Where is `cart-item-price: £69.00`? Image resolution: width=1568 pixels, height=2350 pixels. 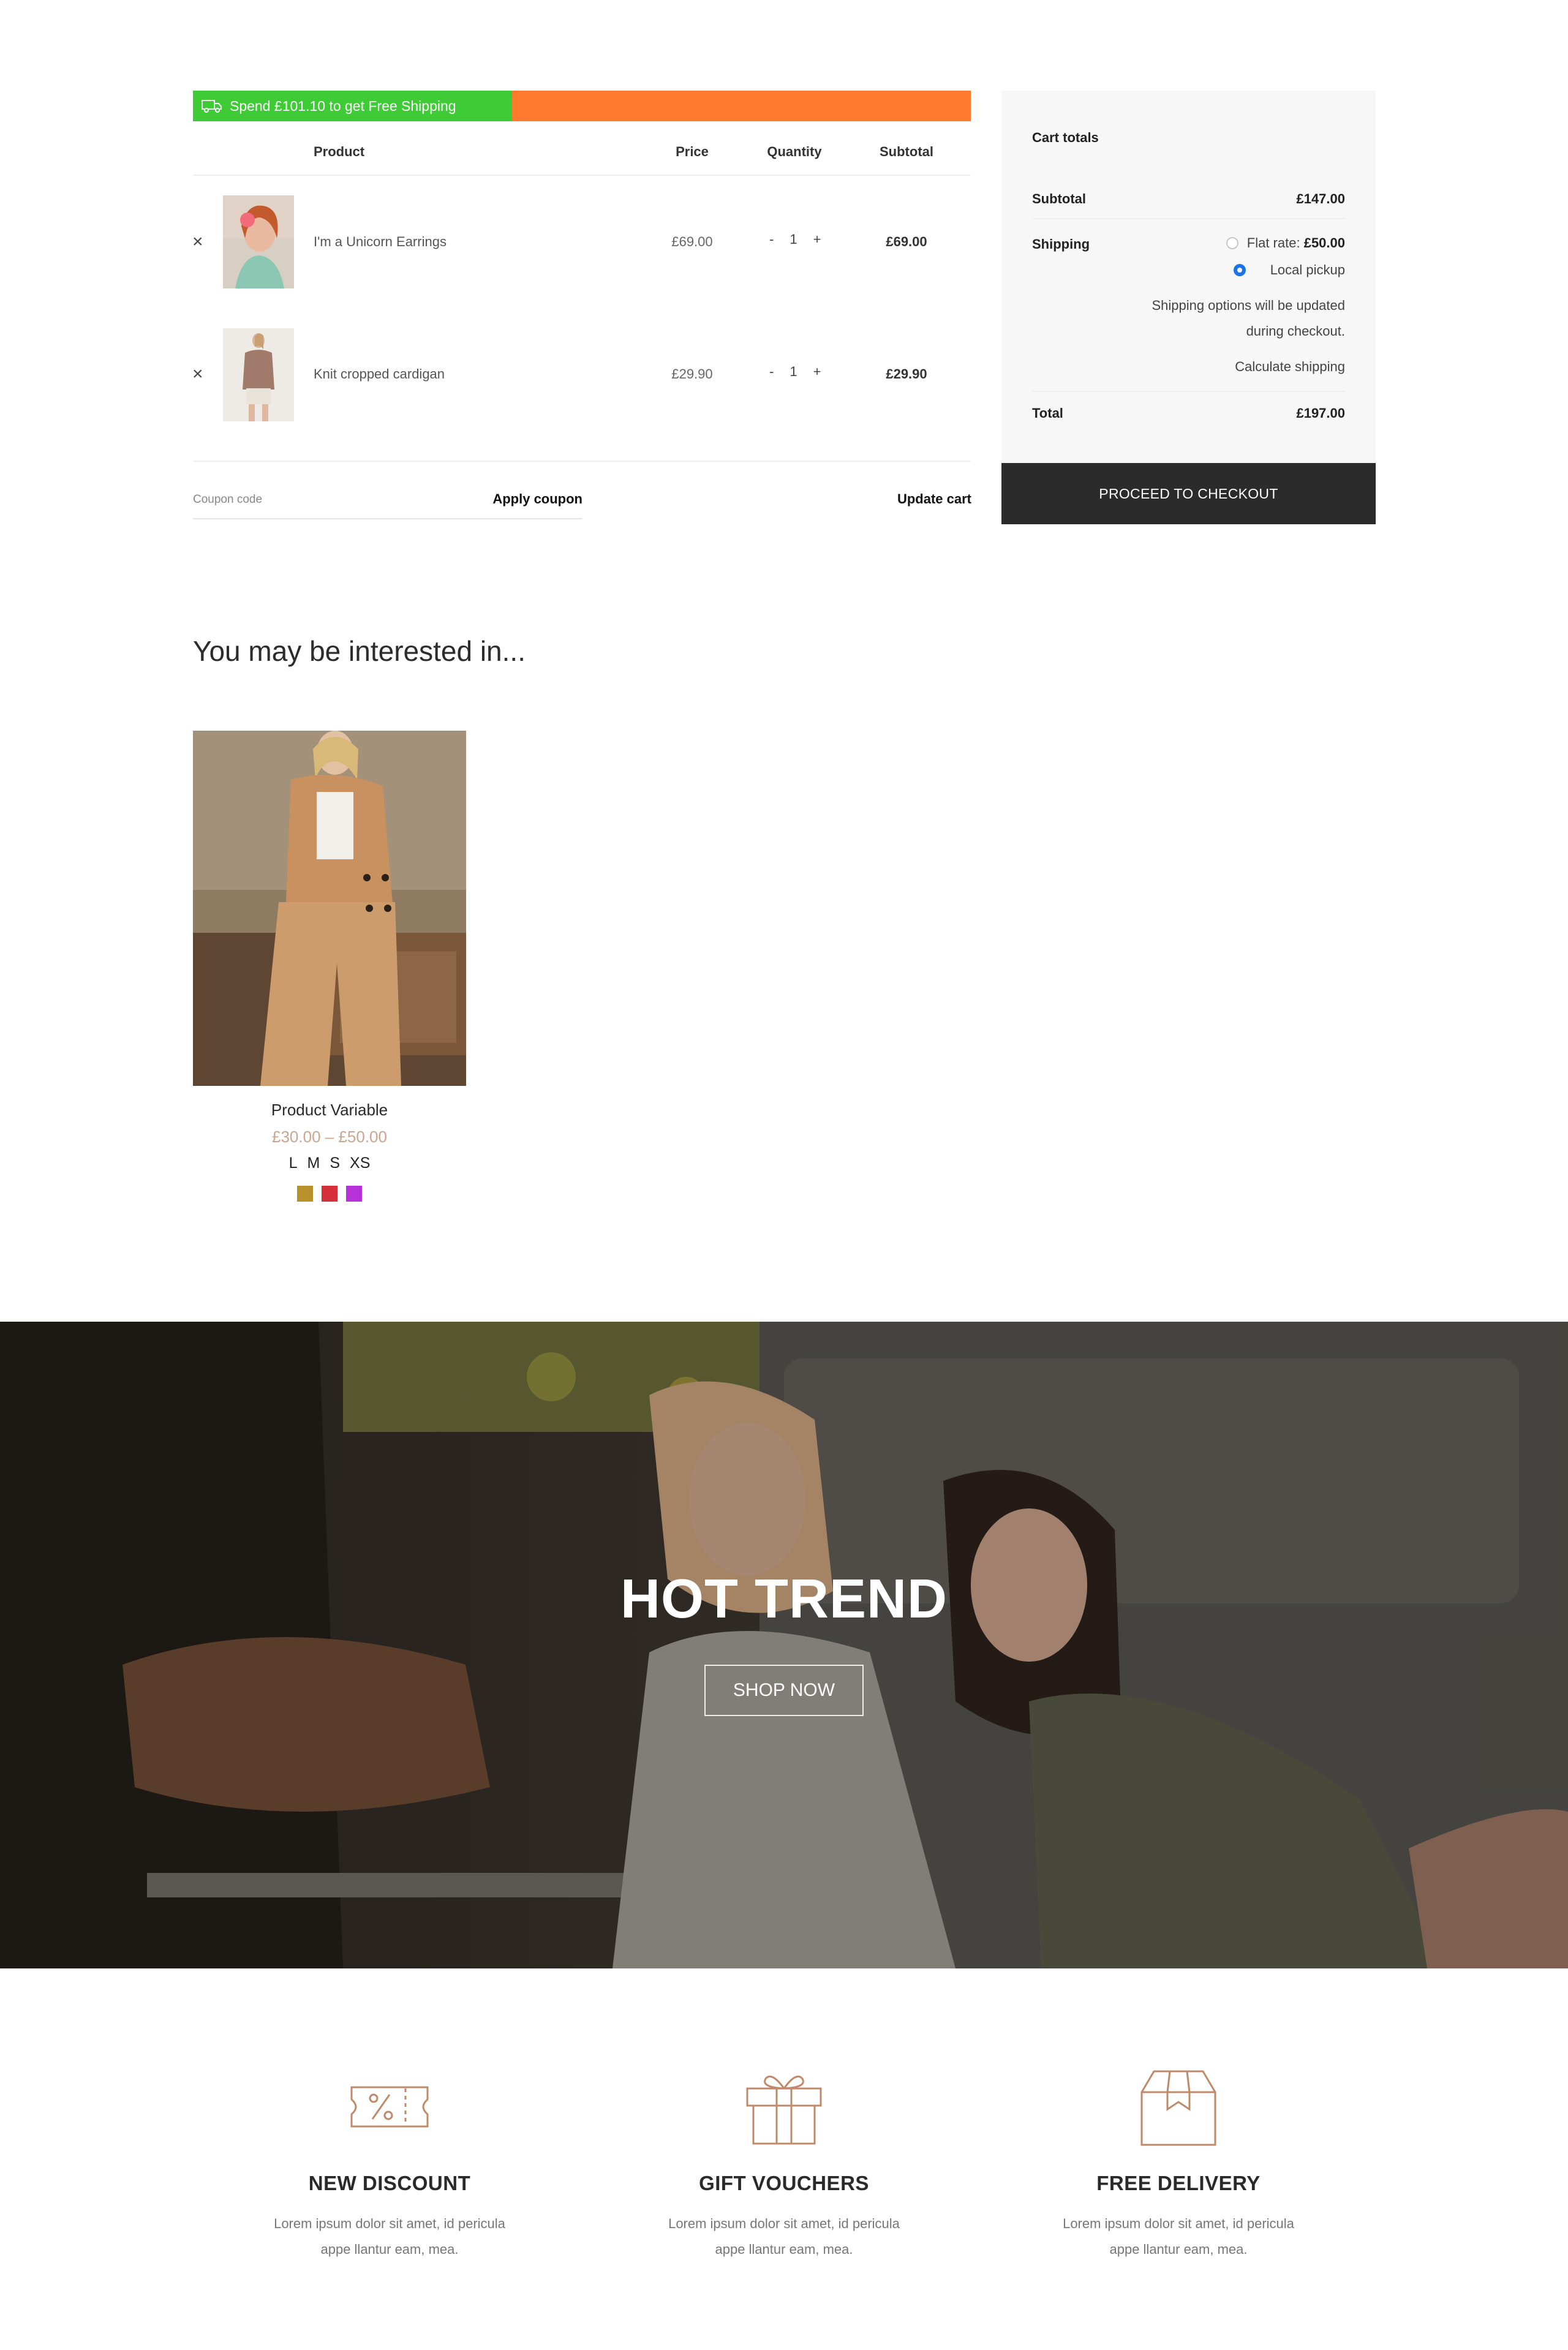 cart-item-price: £69.00 is located at coordinates (692, 241).